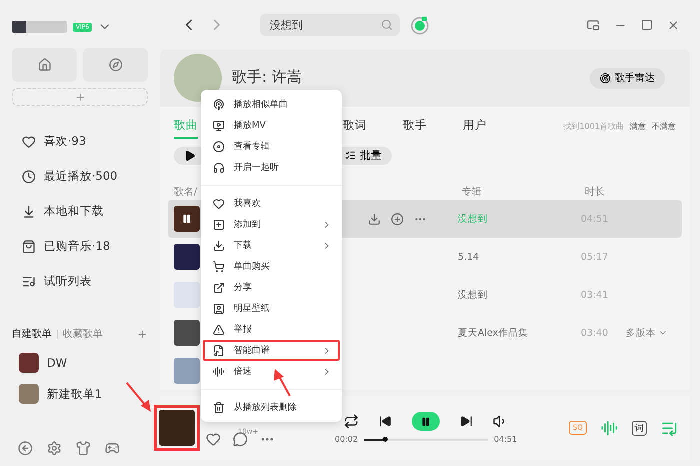 The width and height of the screenshot is (700, 466). I want to click on next-icon, so click(467, 421).